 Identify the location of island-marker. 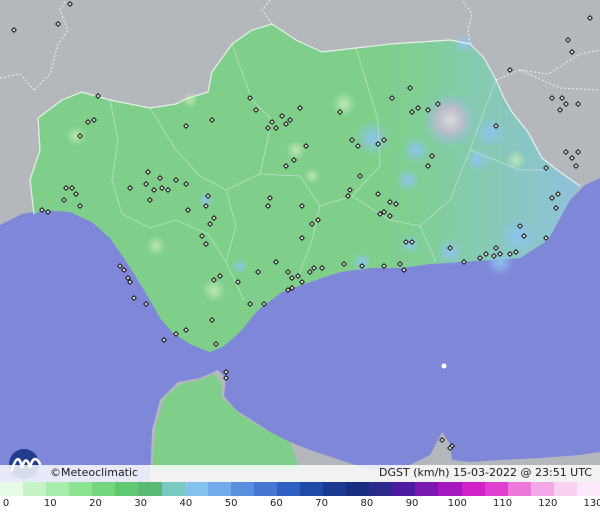
(444, 366).